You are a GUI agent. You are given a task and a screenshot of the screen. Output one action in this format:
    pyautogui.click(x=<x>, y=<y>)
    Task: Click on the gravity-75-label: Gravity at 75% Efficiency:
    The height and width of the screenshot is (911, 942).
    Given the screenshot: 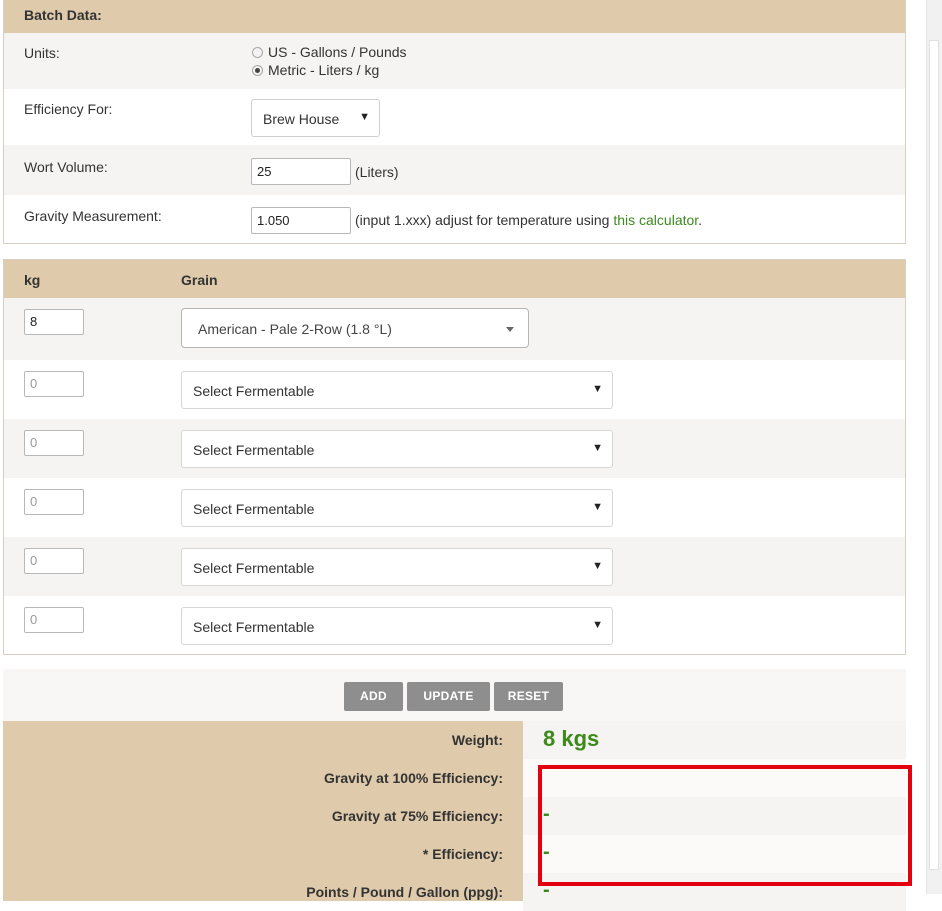 What is the action you would take?
    pyautogui.click(x=417, y=816)
    